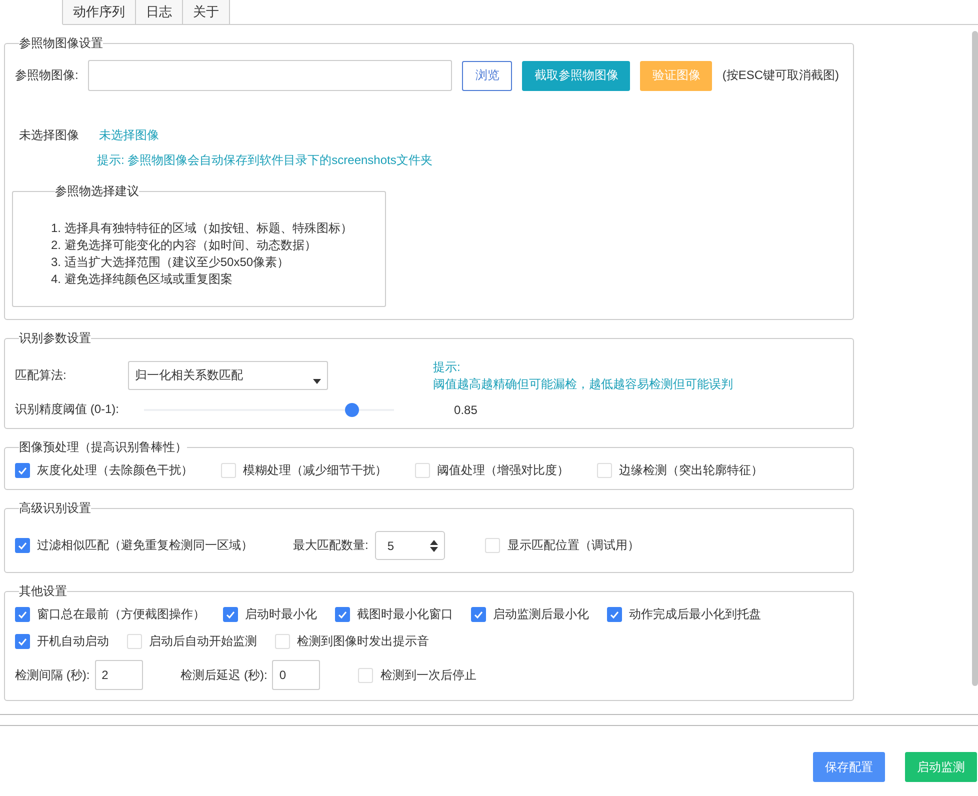 The image size is (978, 796). Describe the element at coordinates (103, 447) in the screenshot. I see `group-title: 图像预处理（提高识别鲁棒性）` at that location.